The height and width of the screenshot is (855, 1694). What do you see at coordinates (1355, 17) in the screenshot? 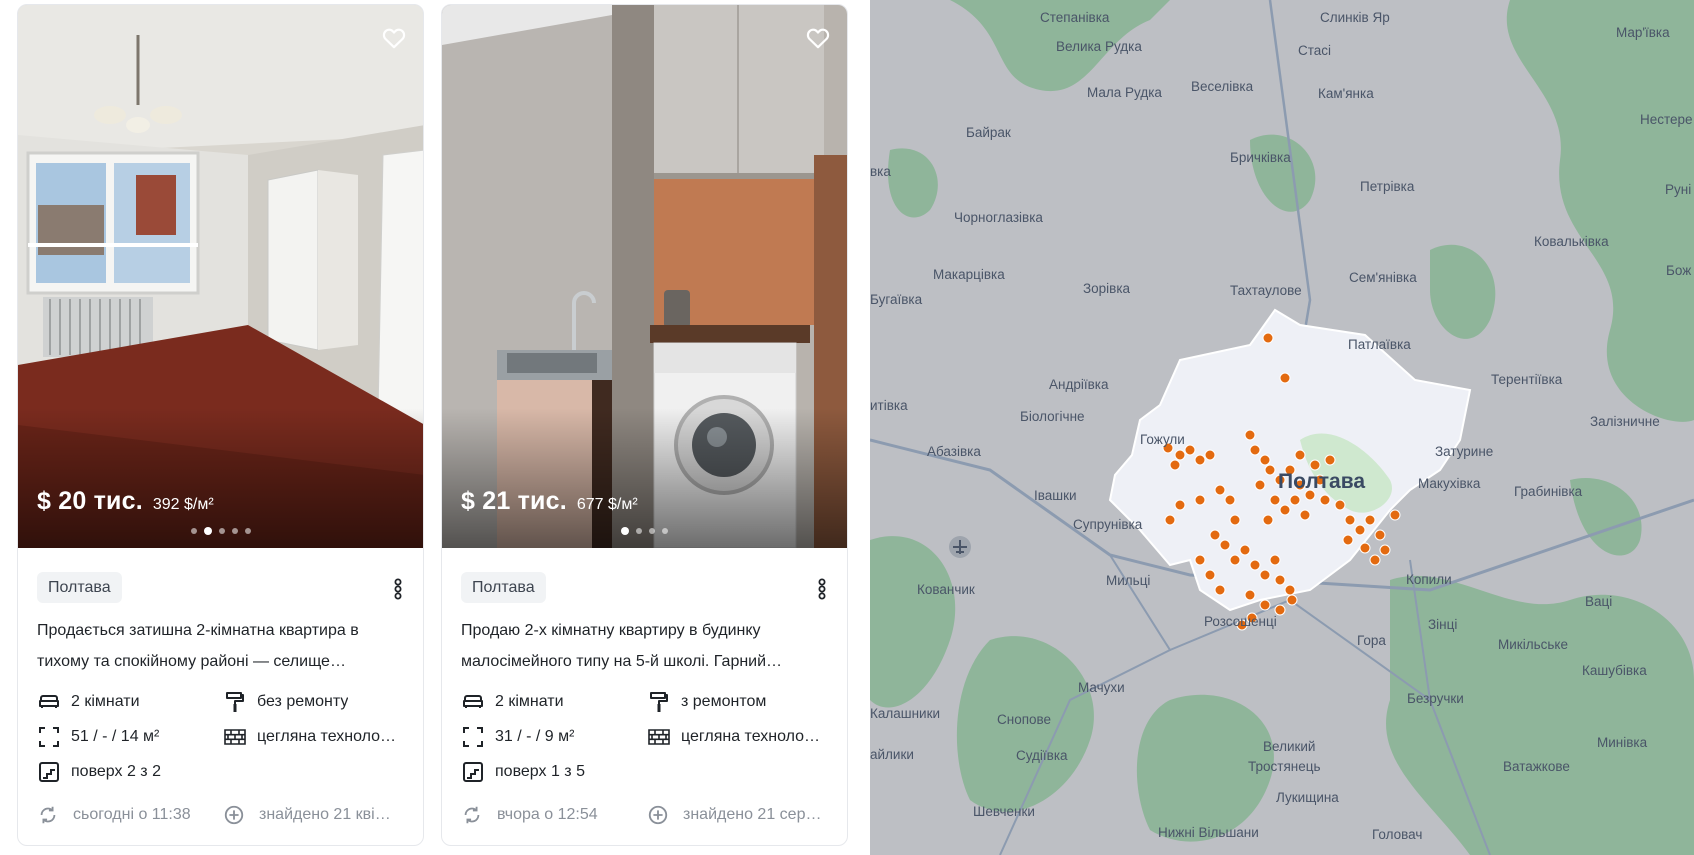
I see `place-label: Слинків Яр` at bounding box center [1355, 17].